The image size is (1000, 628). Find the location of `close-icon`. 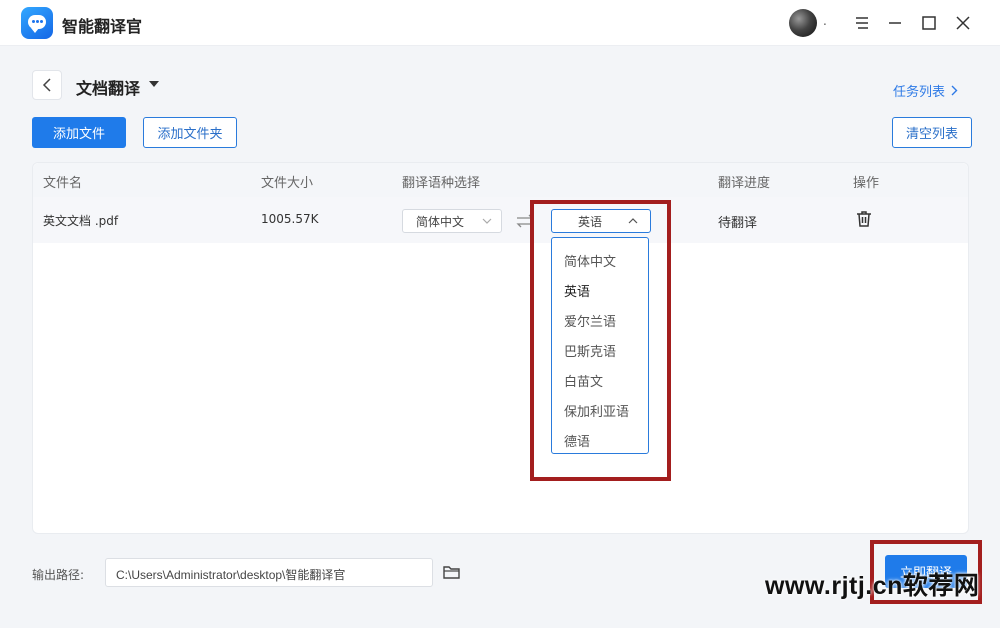

close-icon is located at coordinates (963, 23).